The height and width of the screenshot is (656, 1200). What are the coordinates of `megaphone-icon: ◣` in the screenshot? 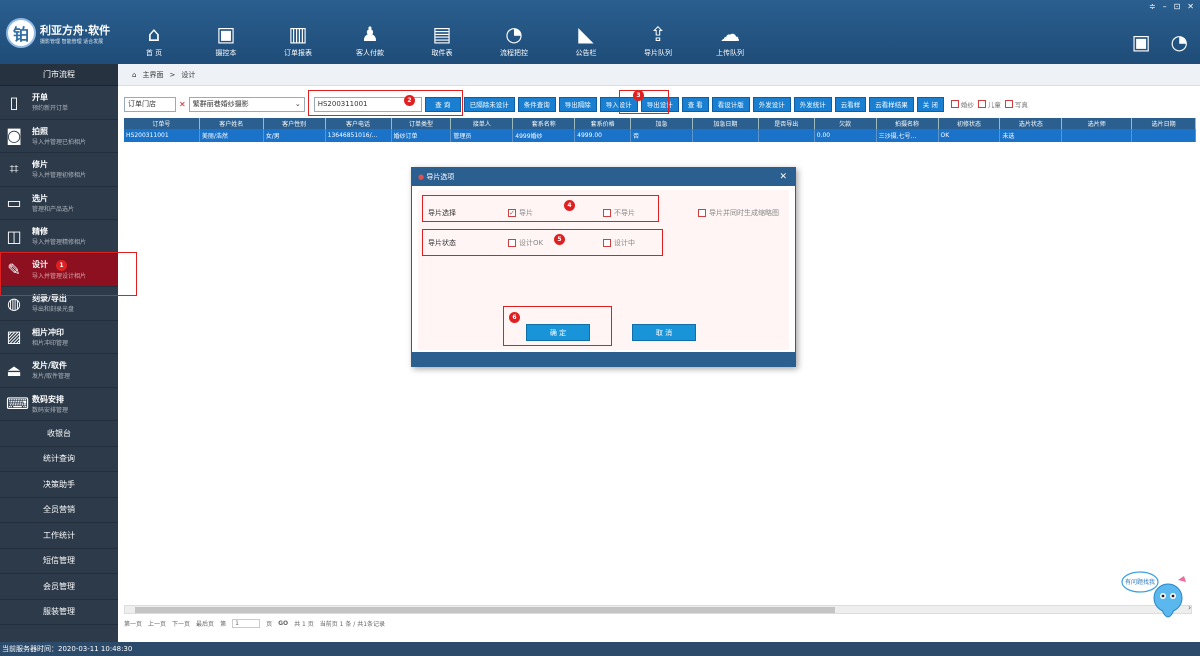 It's located at (586, 34).